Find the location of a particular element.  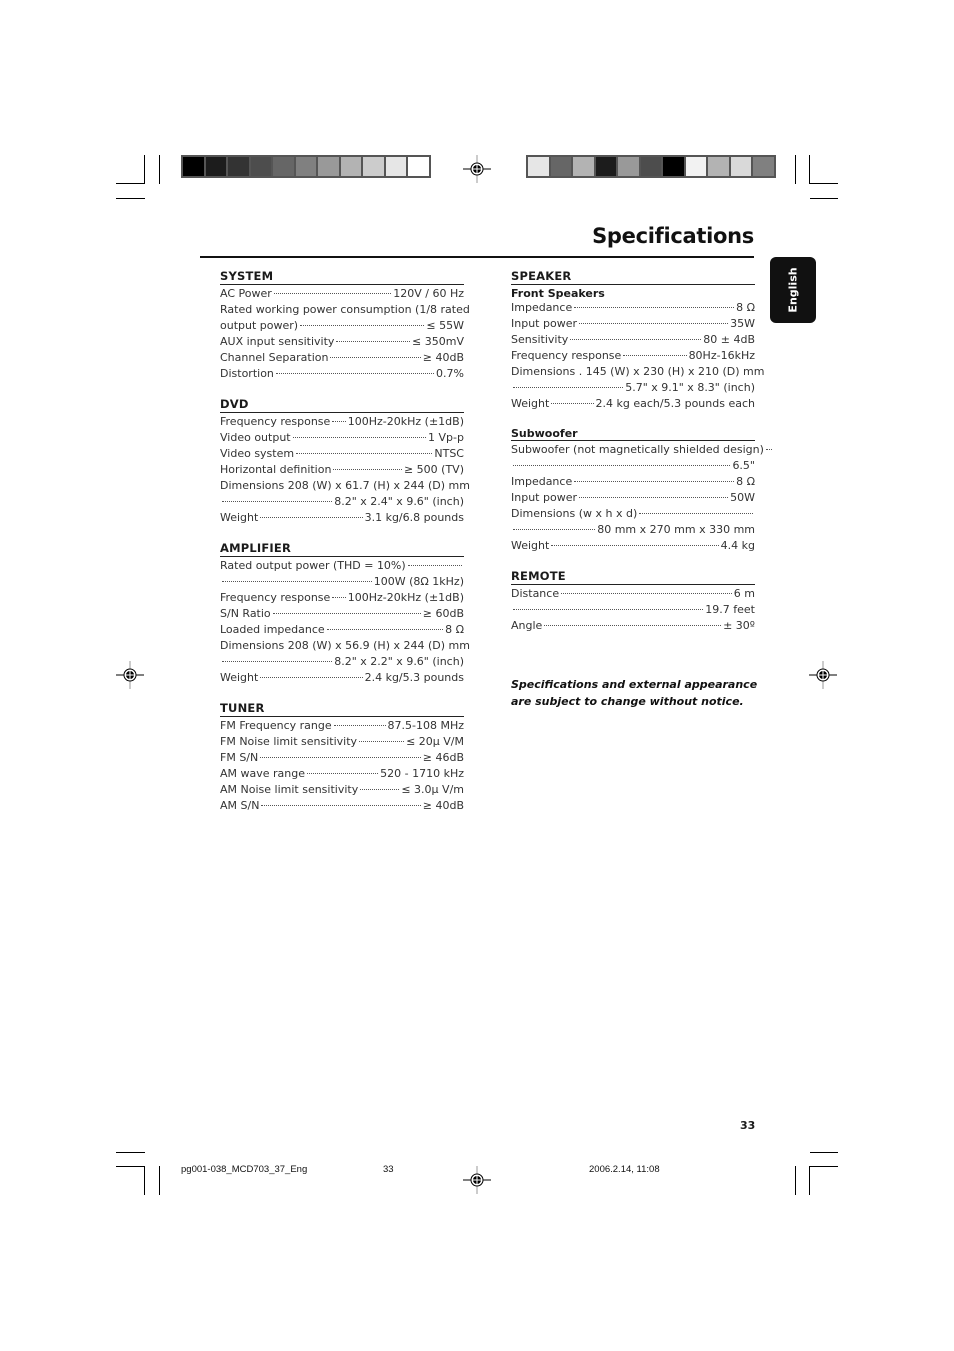

spec-row: 100W (8Ω 1kHz) is located at coordinates (342, 582).